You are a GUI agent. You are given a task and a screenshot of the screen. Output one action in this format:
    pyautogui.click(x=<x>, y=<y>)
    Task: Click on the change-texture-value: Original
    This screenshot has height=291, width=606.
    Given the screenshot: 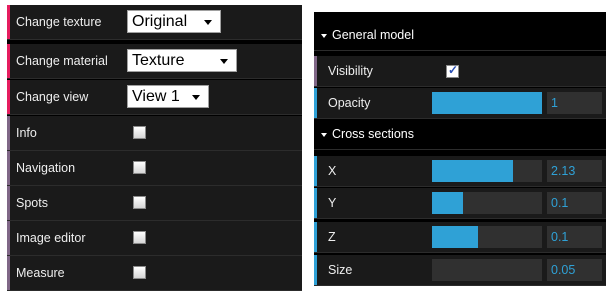 What is the action you would take?
    pyautogui.click(x=160, y=21)
    